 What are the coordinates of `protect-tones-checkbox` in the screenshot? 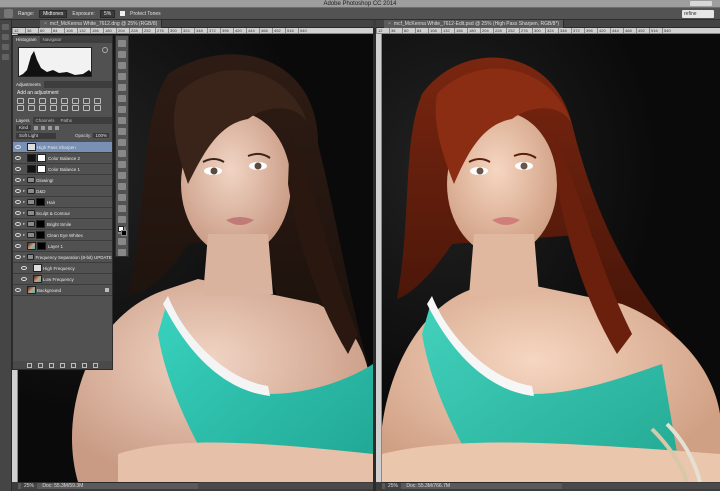 It's located at (123, 13).